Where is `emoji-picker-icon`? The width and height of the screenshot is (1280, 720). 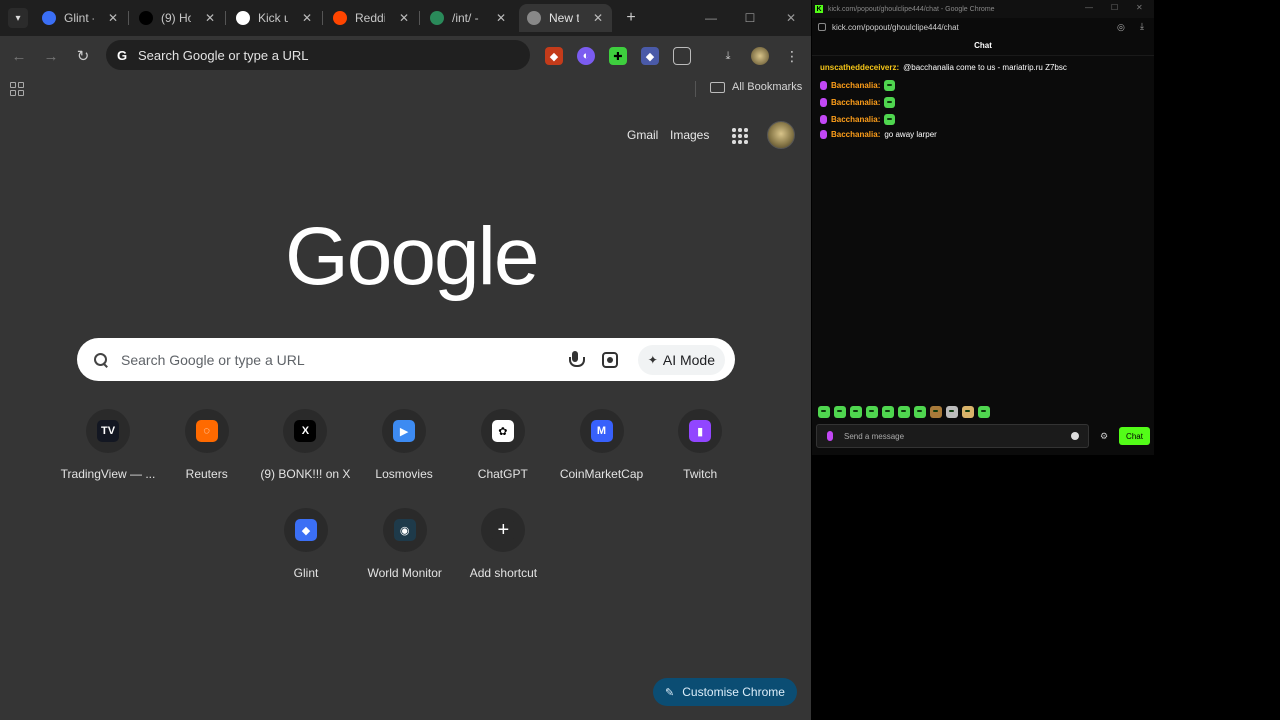 emoji-picker-icon is located at coordinates (1075, 436).